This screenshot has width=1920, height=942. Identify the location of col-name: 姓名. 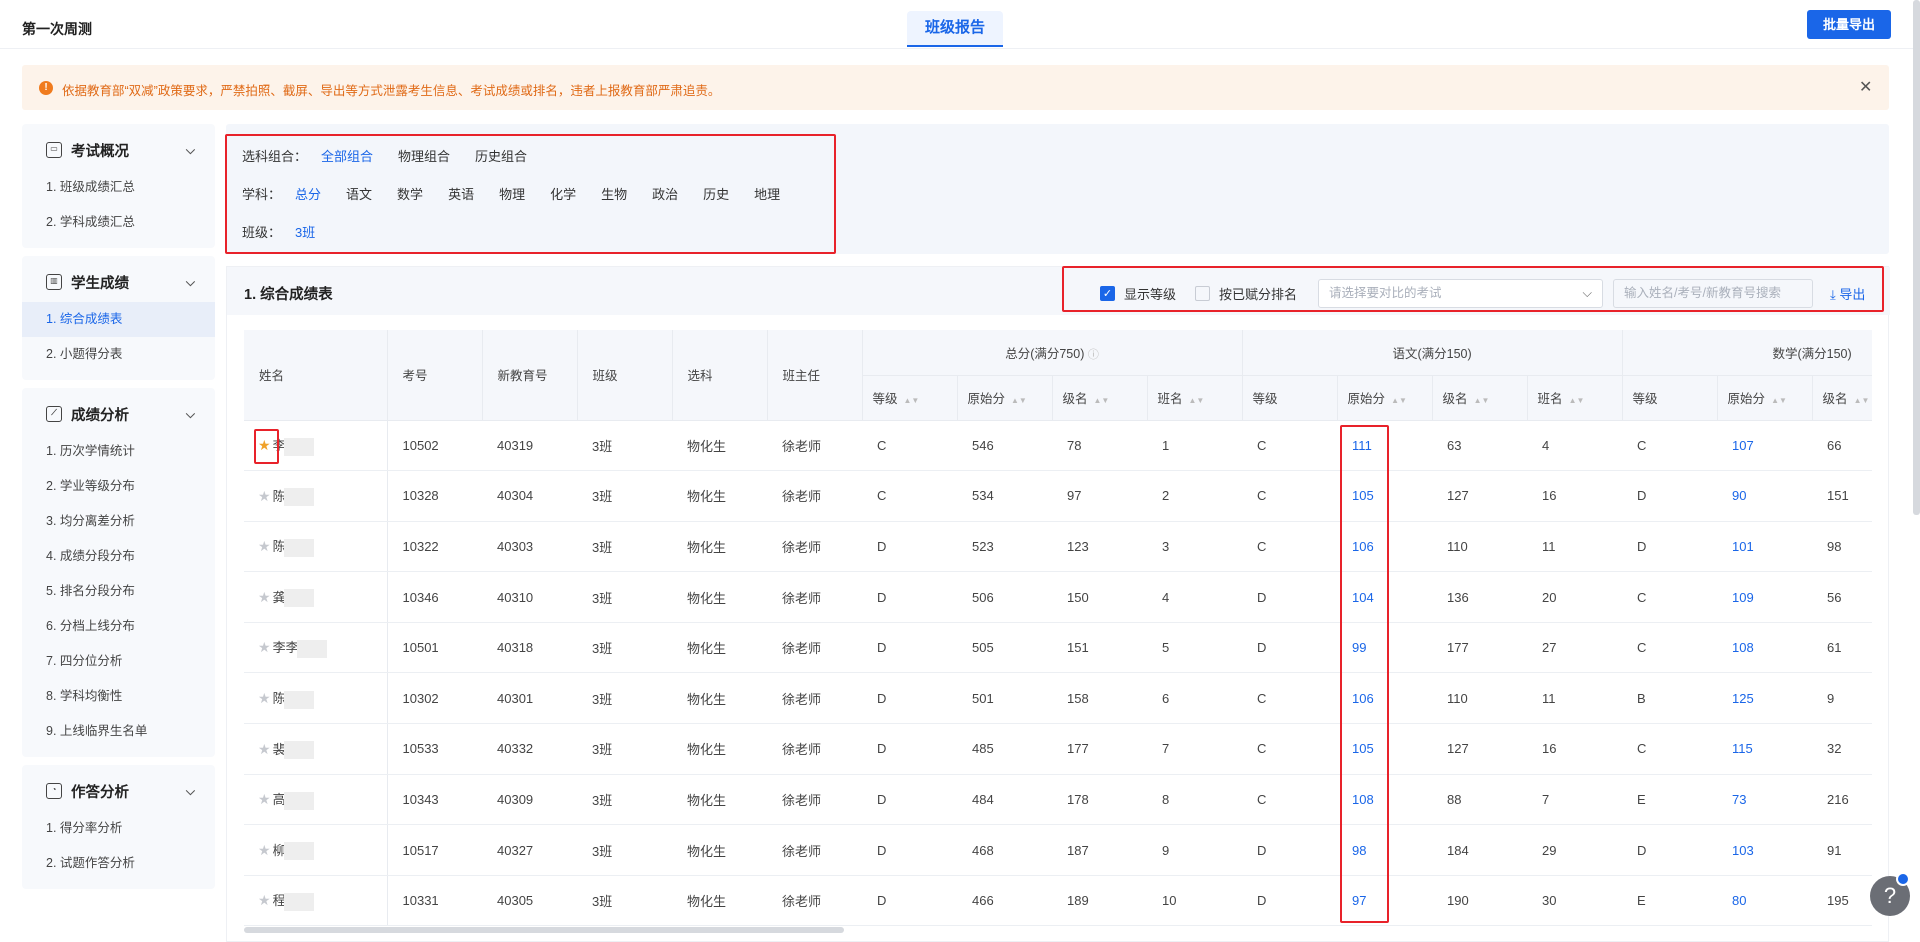
(316, 375).